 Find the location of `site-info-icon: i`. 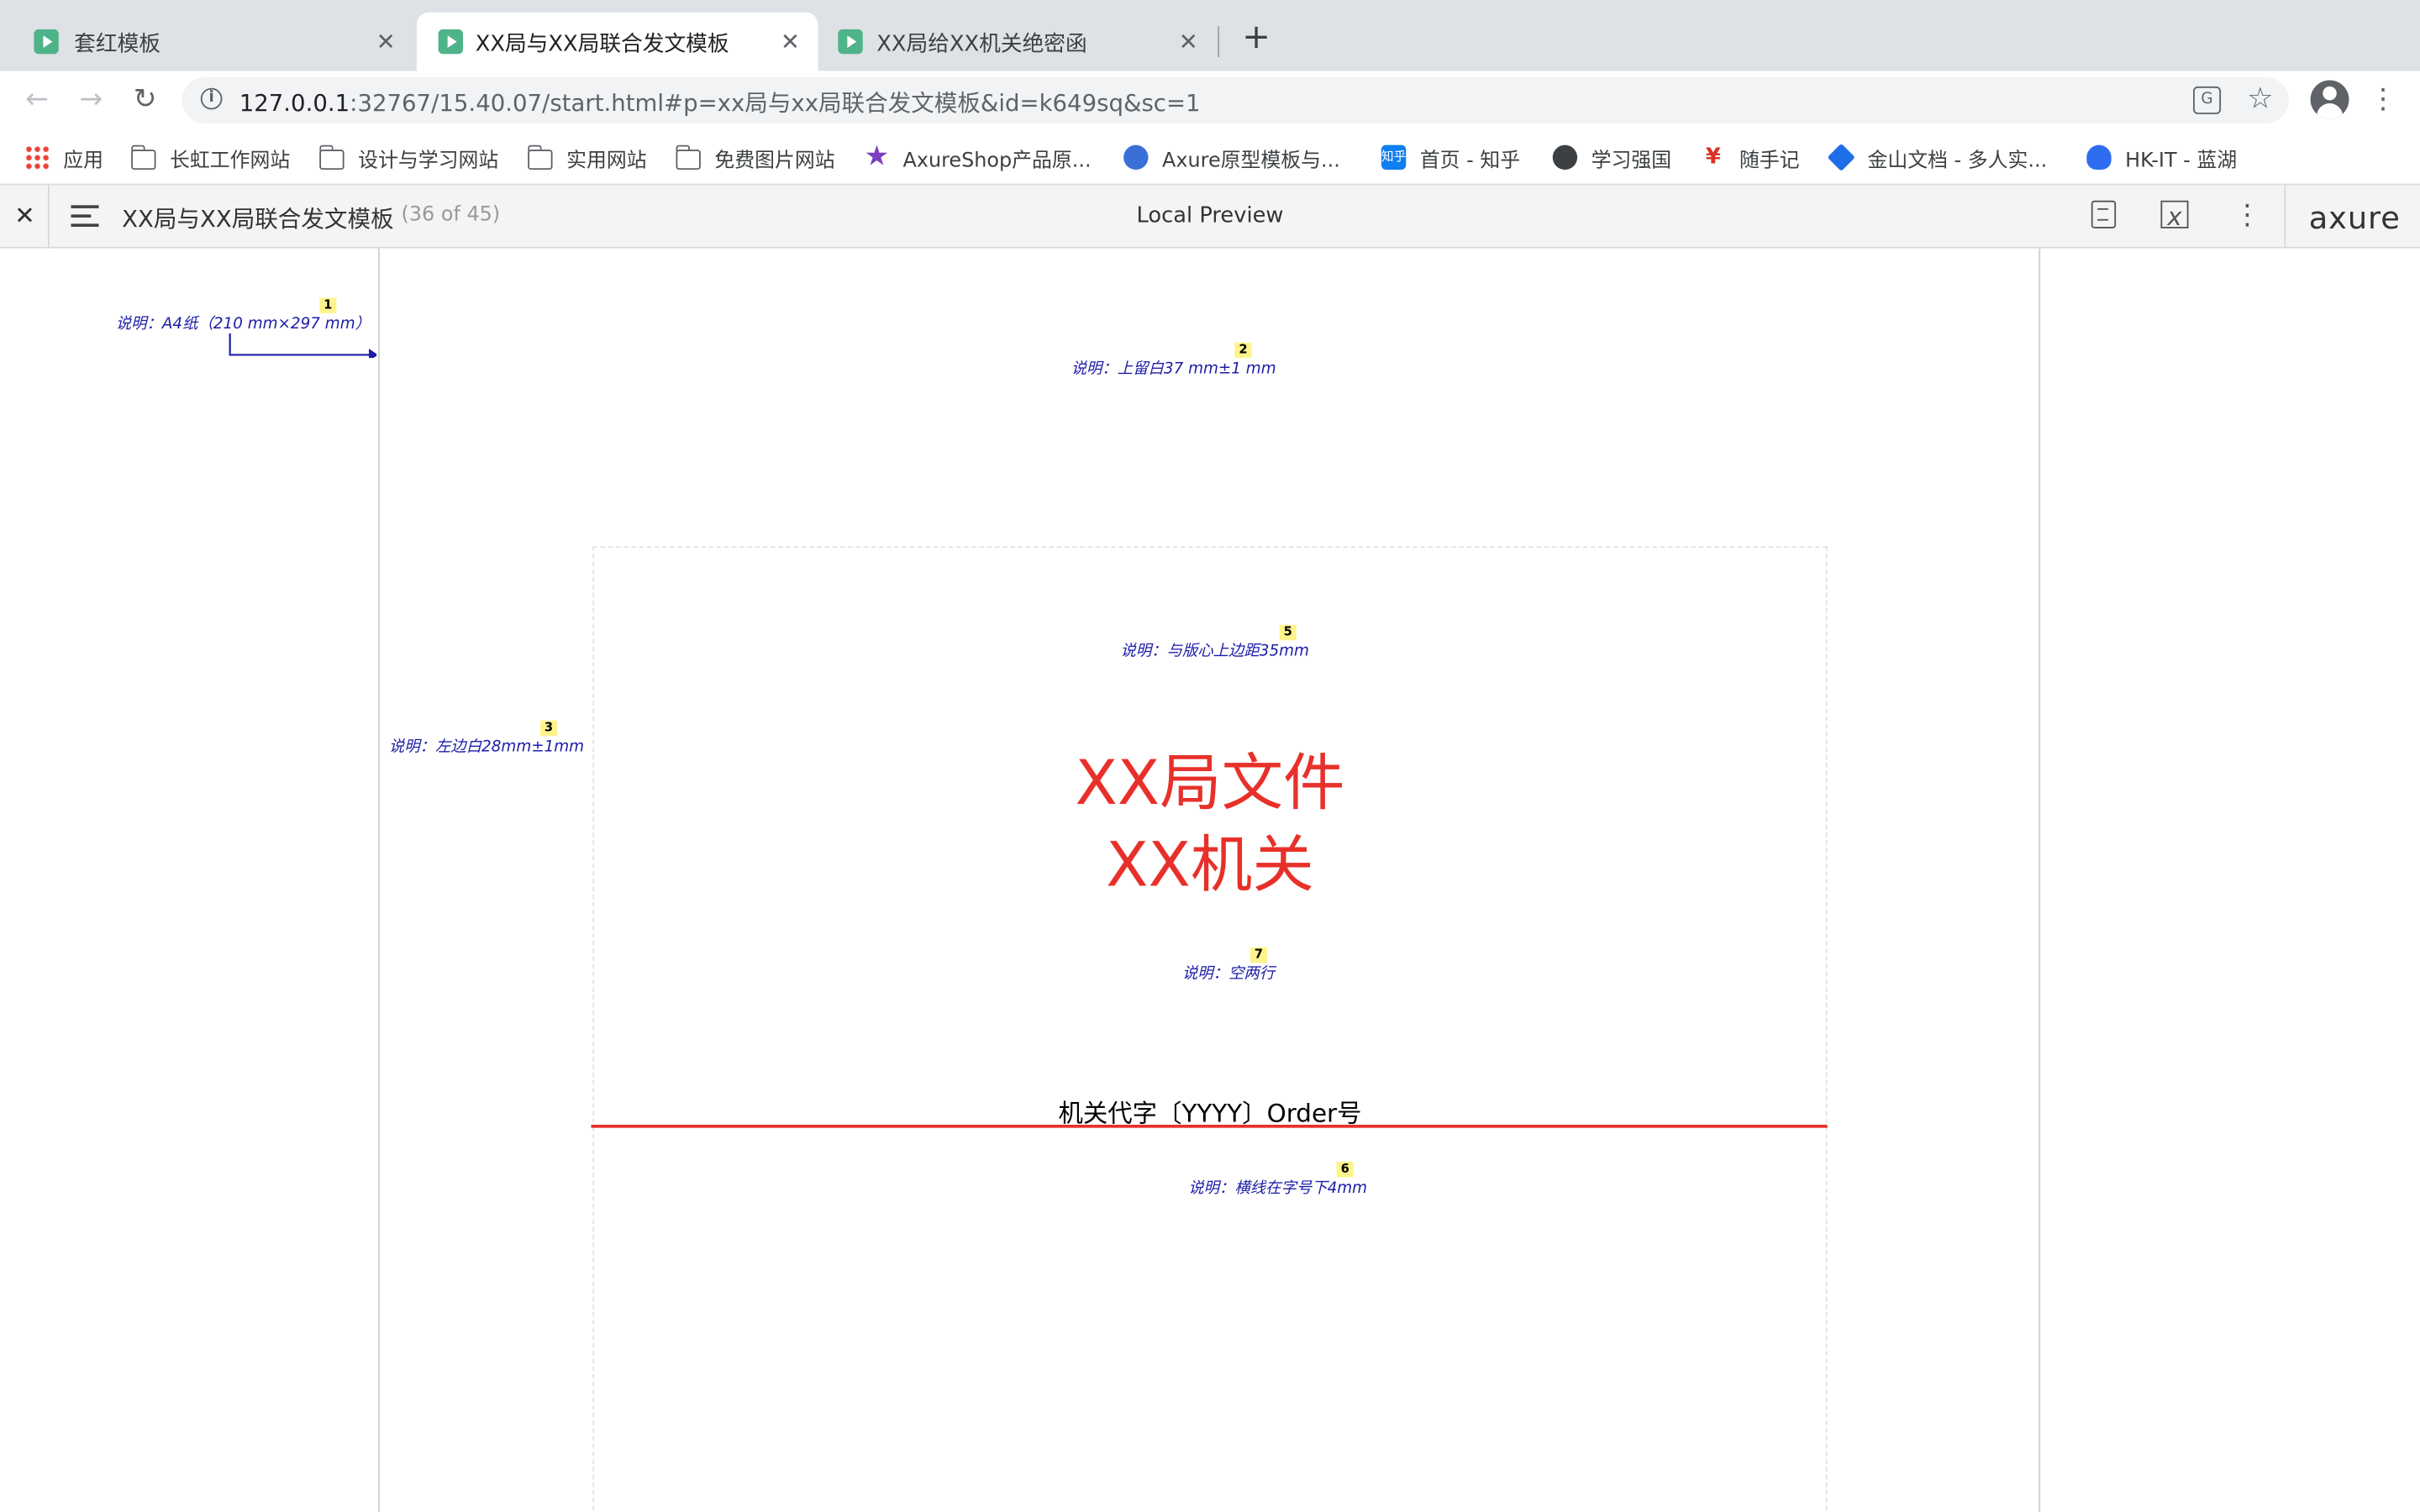

site-info-icon: i is located at coordinates (211, 98).